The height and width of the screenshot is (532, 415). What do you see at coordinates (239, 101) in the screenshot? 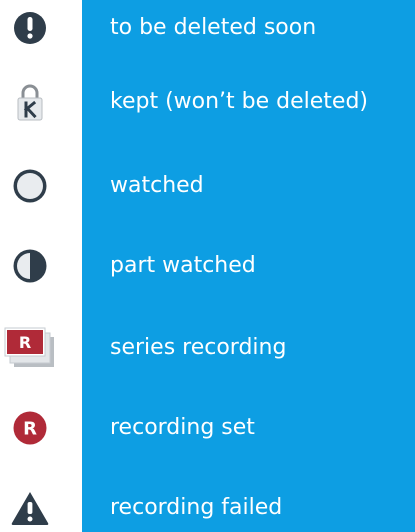
I see `legend-label-kept: kept (won’t be deleted)` at bounding box center [239, 101].